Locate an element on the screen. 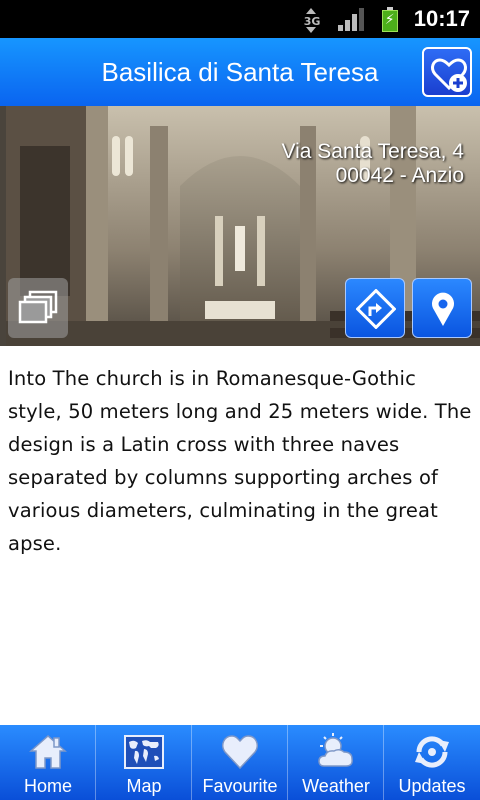 Image resolution: width=480 pixels, height=800 pixels. directions-icon is located at coordinates (376, 309).